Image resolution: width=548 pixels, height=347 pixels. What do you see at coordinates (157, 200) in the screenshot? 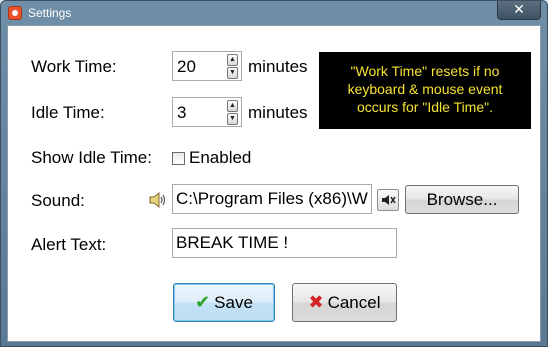
I see `speaker-icon` at bounding box center [157, 200].